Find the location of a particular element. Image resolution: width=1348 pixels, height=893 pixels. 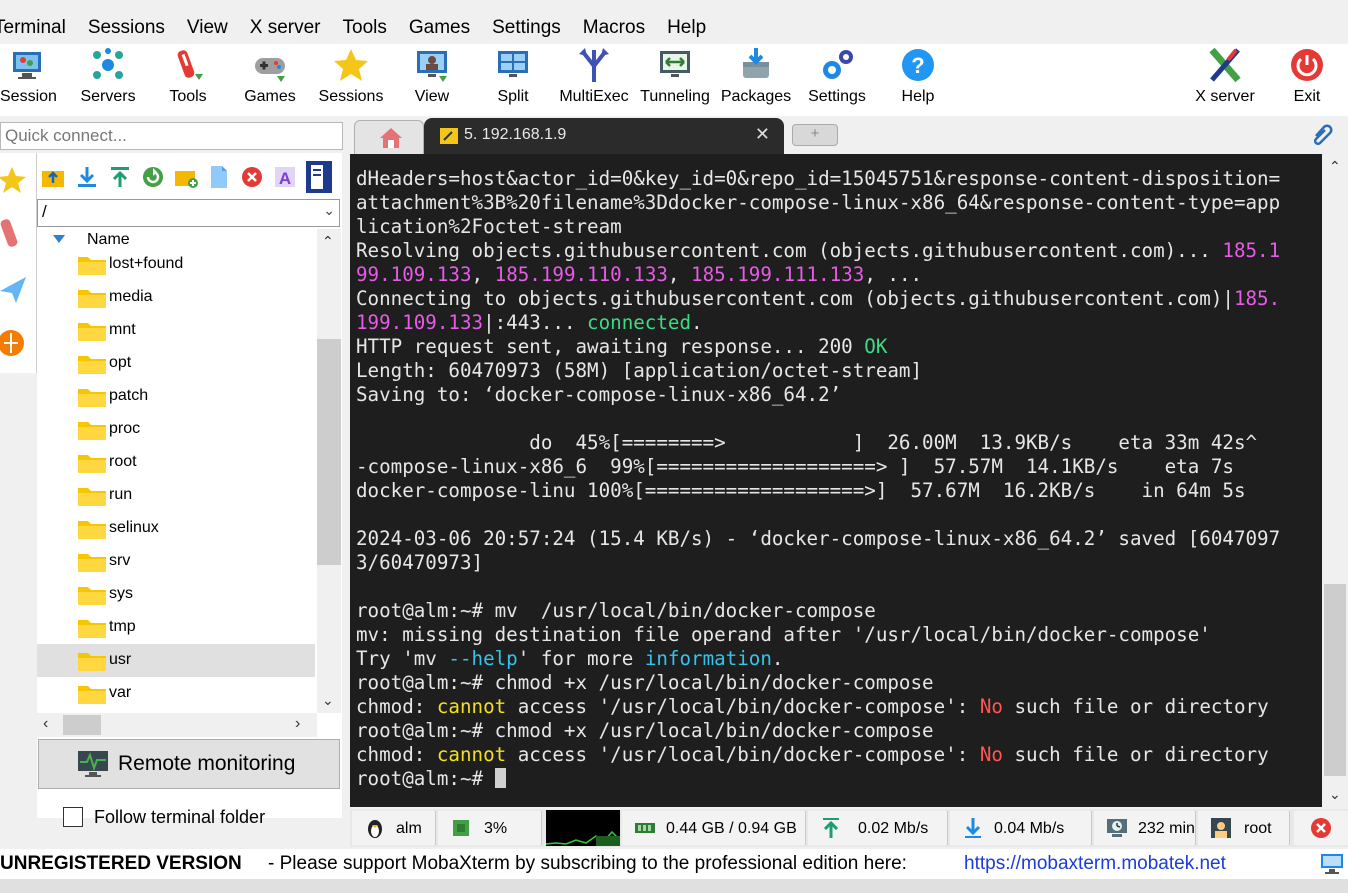

exit-button: Exit is located at coordinates (1307, 79).